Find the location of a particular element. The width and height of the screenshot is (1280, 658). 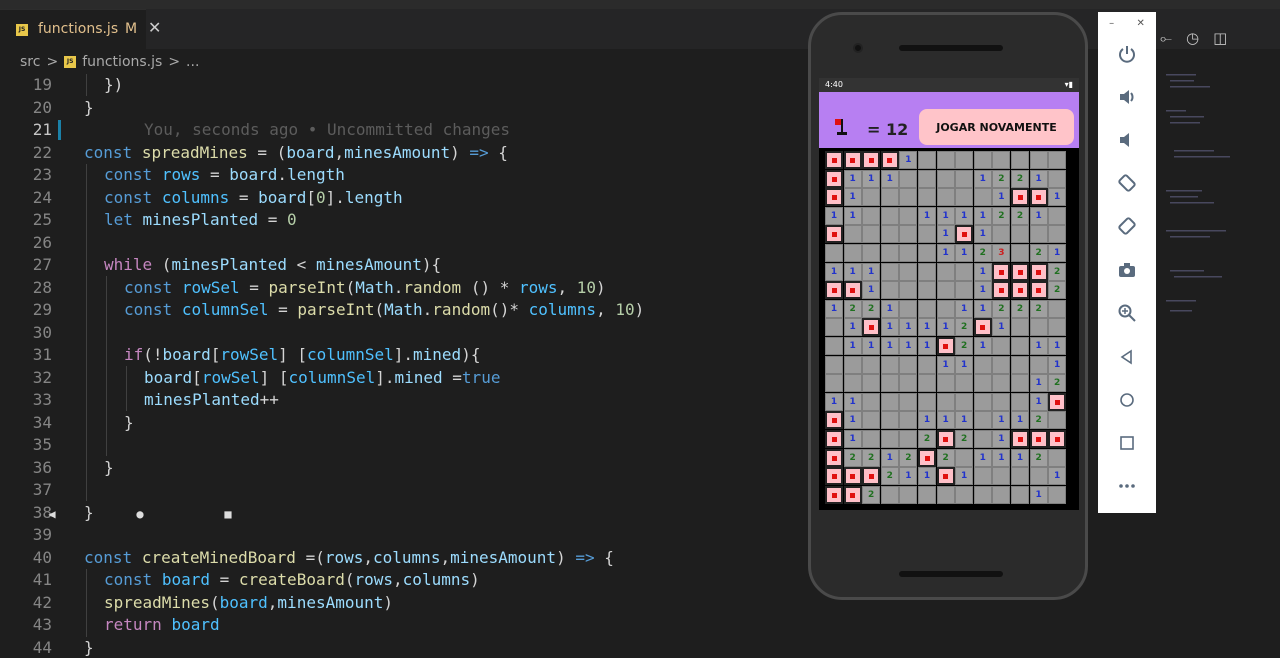

zoom-icon is located at coordinates (1127, 313).